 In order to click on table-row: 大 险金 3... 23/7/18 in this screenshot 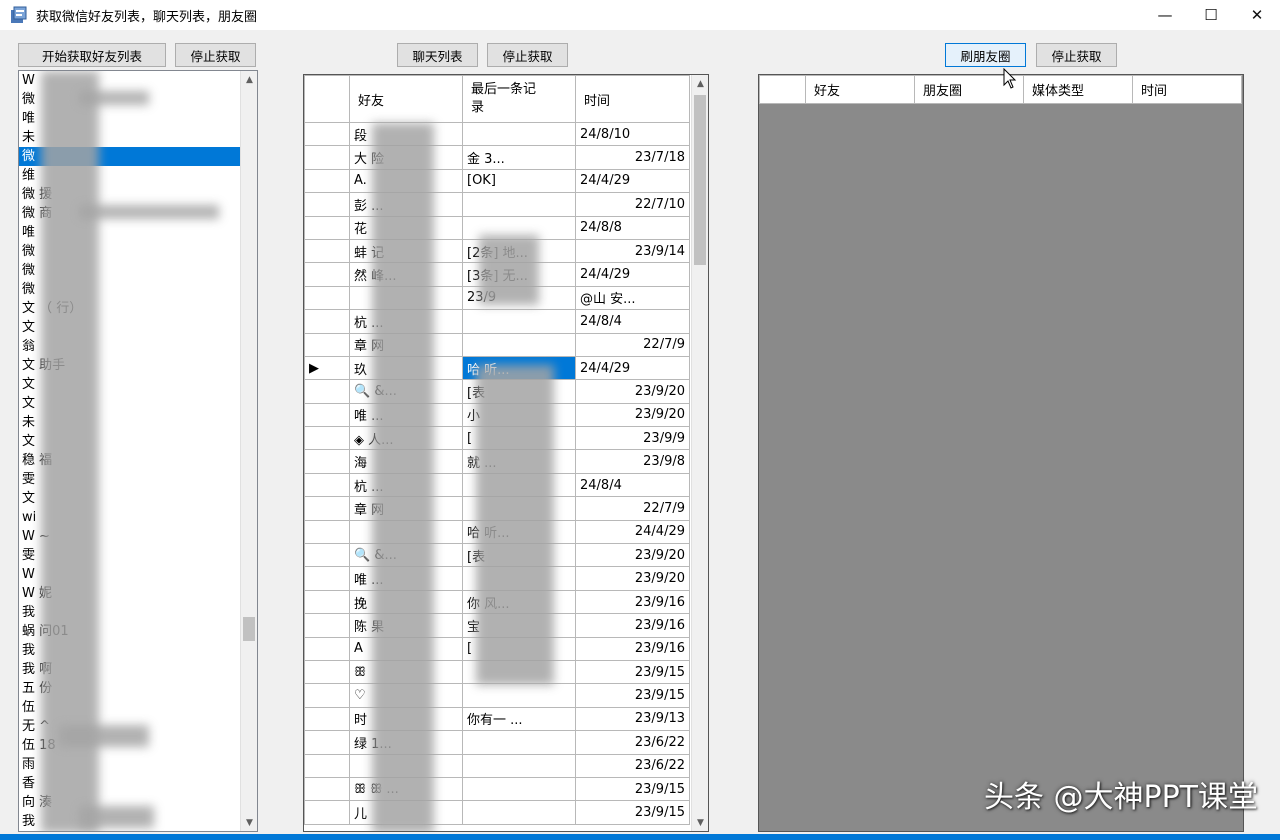, I will do `click(497, 157)`.